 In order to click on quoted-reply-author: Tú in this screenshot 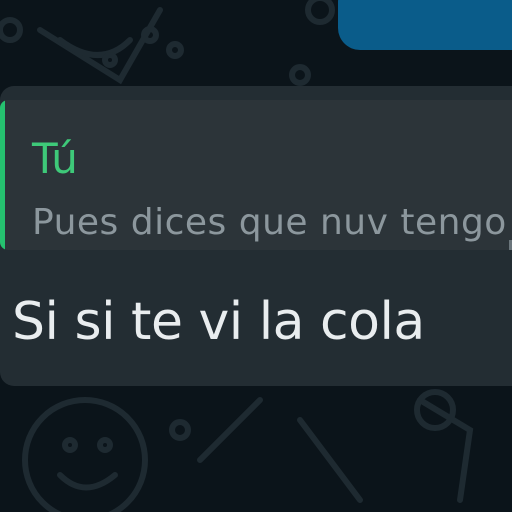, I will do `click(55, 158)`.